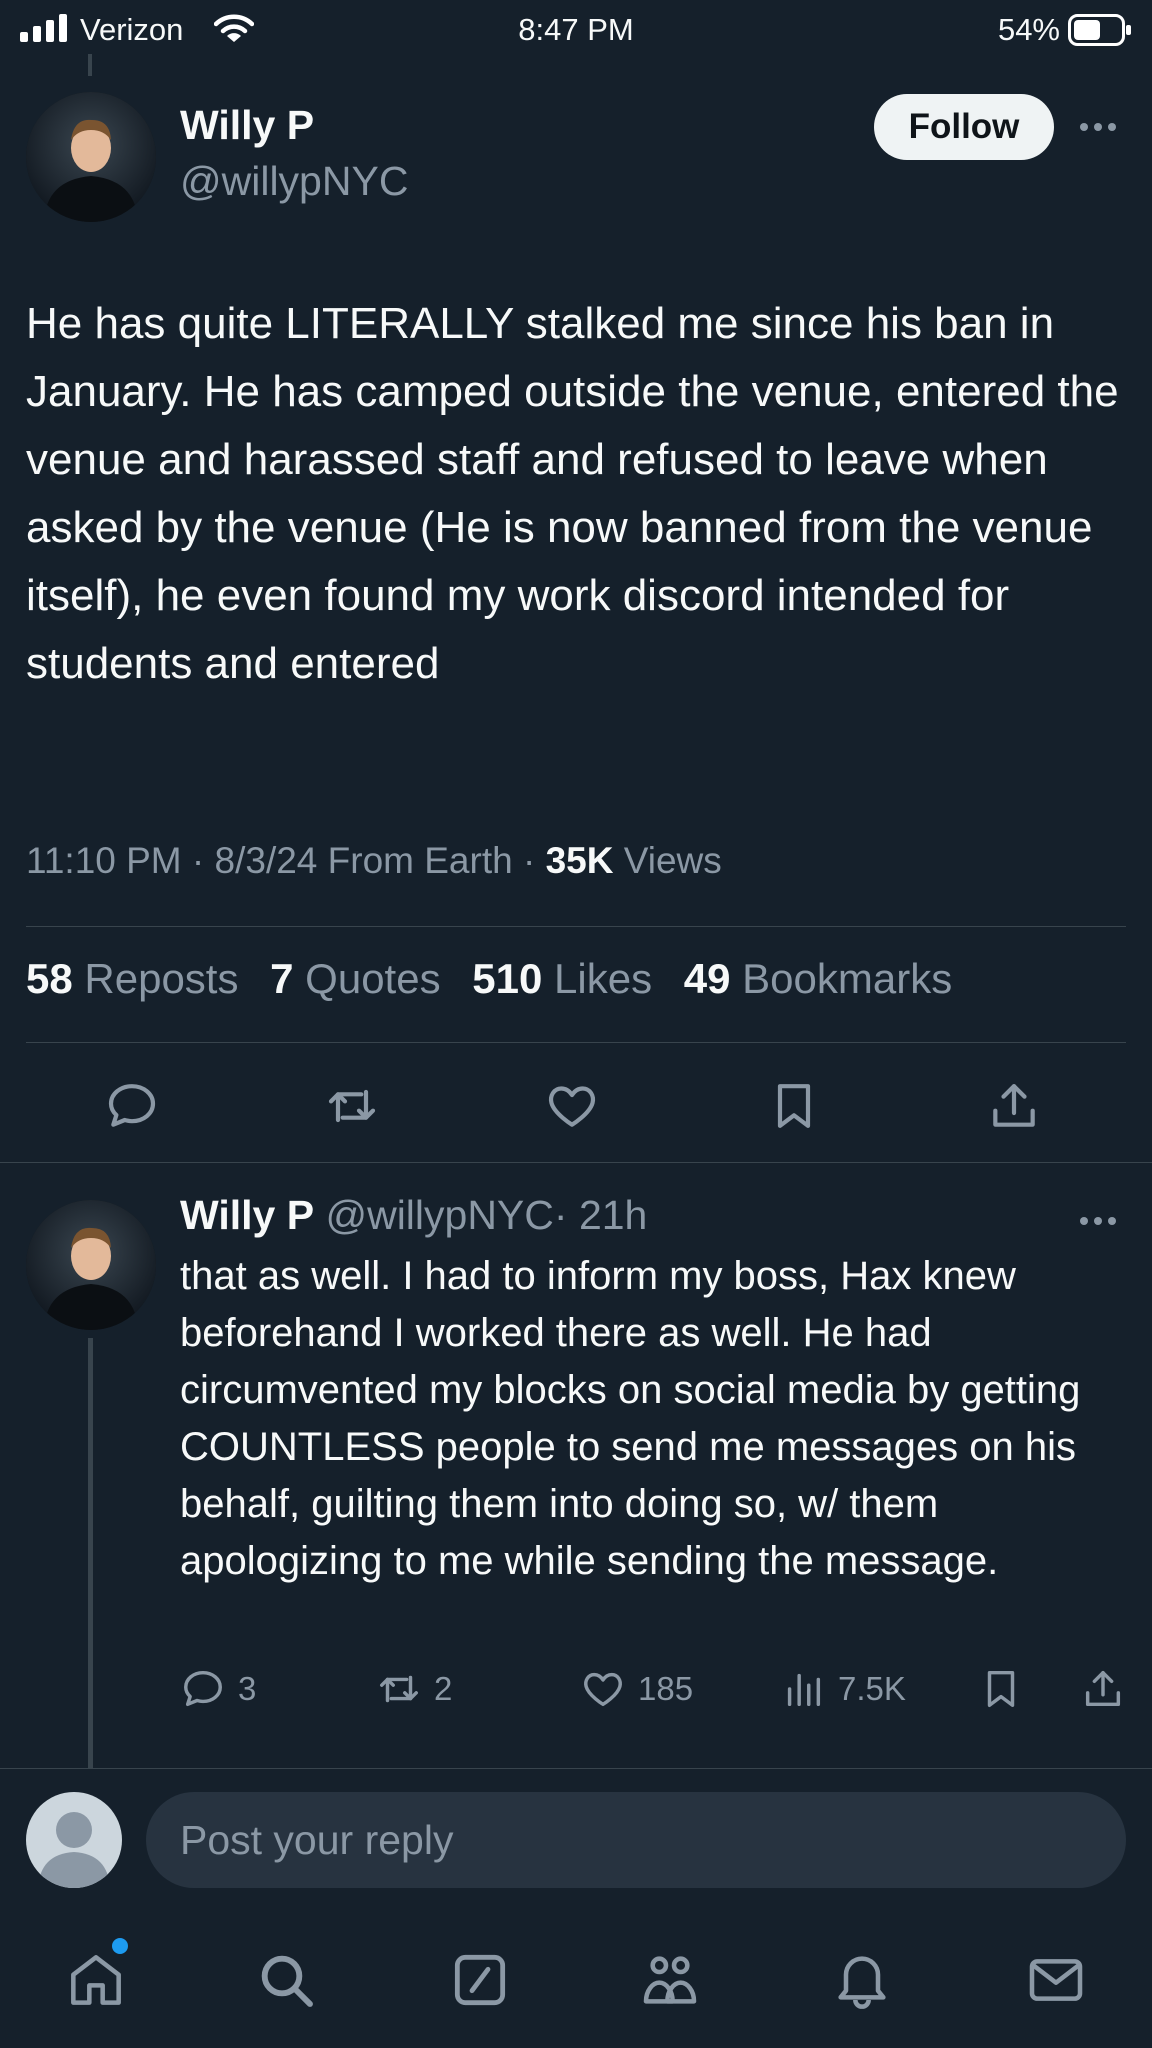 The width and height of the screenshot is (1152, 2048). I want to click on author-avatar, so click(91, 157).